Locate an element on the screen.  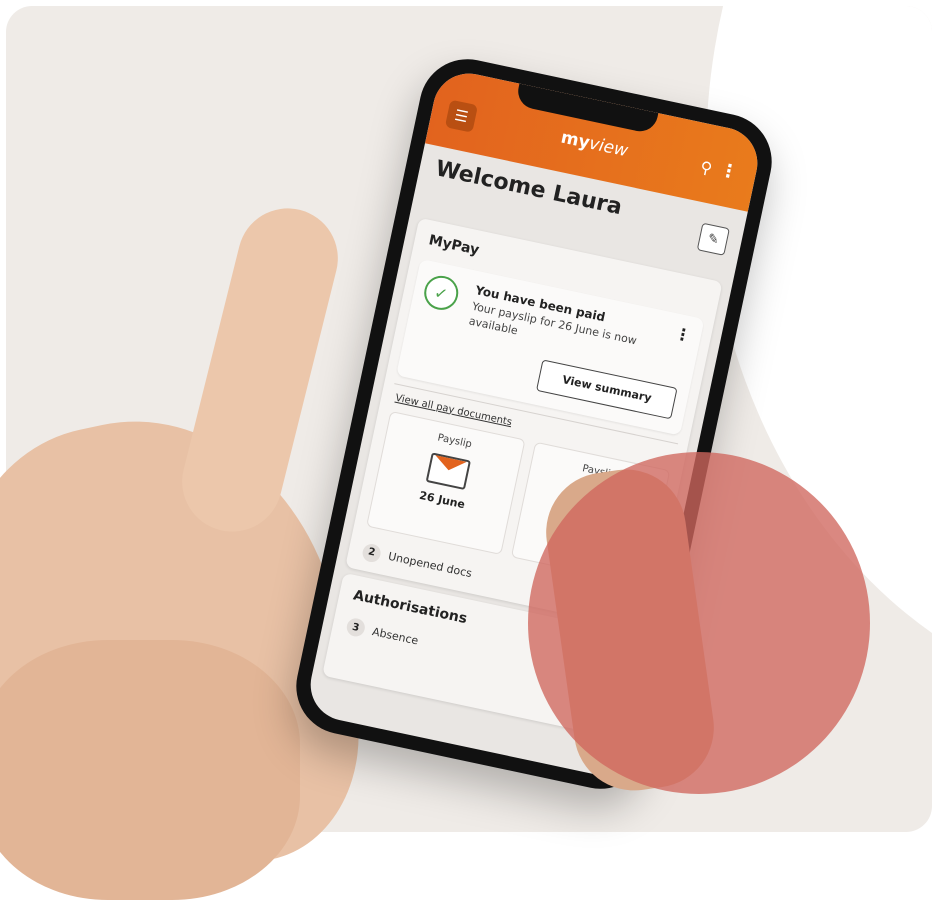
payslip-label: Payslip is located at coordinates (454, 441).